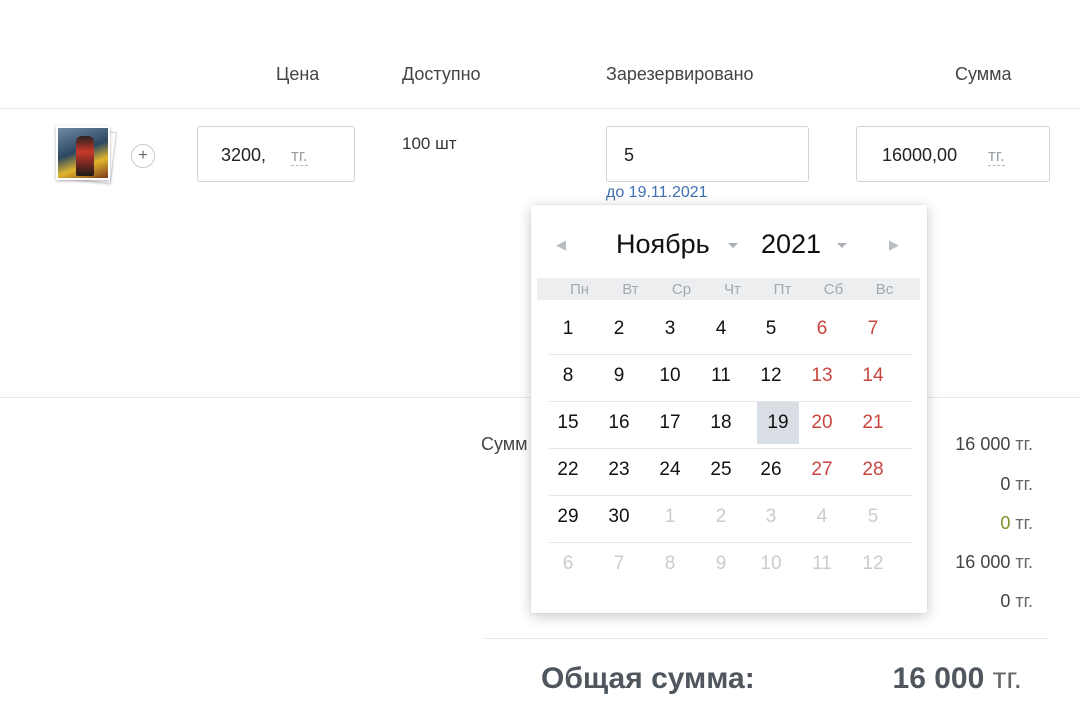 The height and width of the screenshot is (720, 1080). I want to click on sum-value: 16000,00, so click(920, 155).